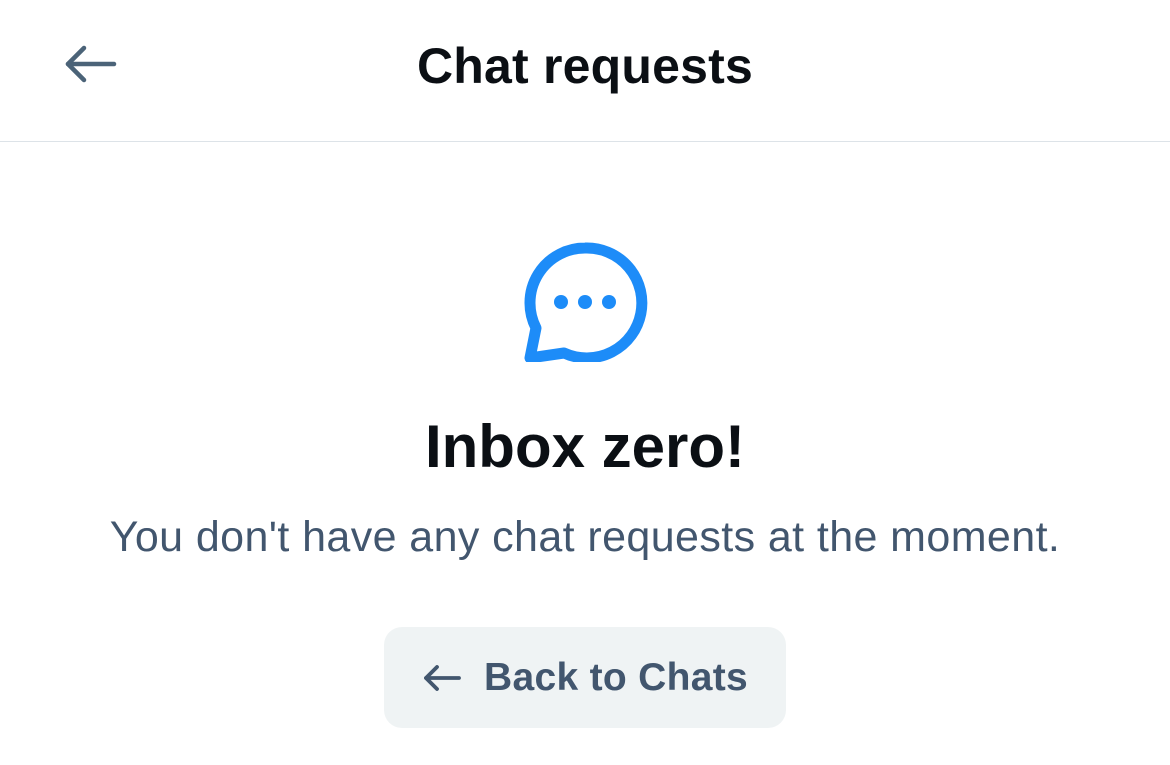  What do you see at coordinates (585, 301) in the screenshot?
I see `chat-bubble-ellipsis-icon` at bounding box center [585, 301].